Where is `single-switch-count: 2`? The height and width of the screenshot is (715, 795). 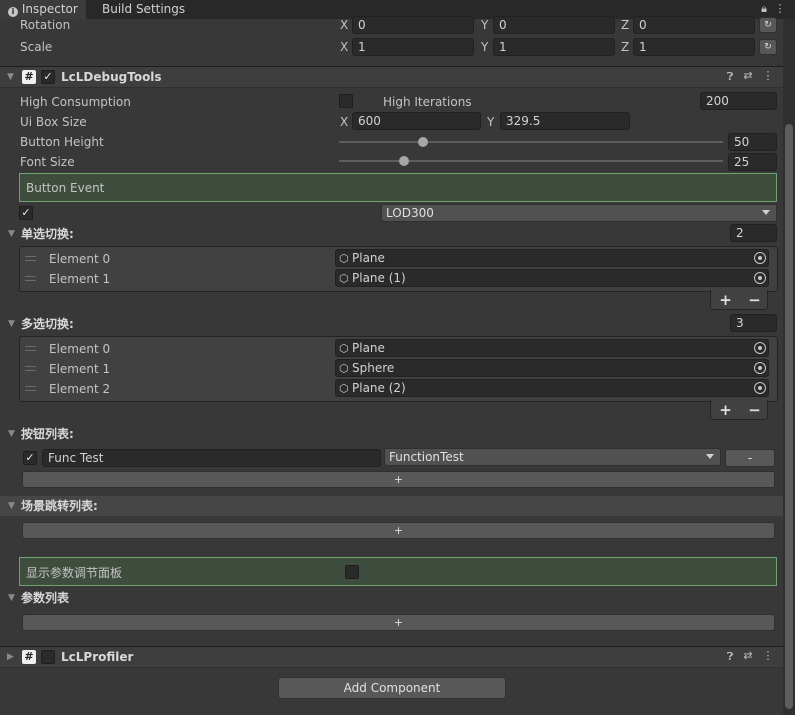
single-switch-count: 2 is located at coordinates (753, 233).